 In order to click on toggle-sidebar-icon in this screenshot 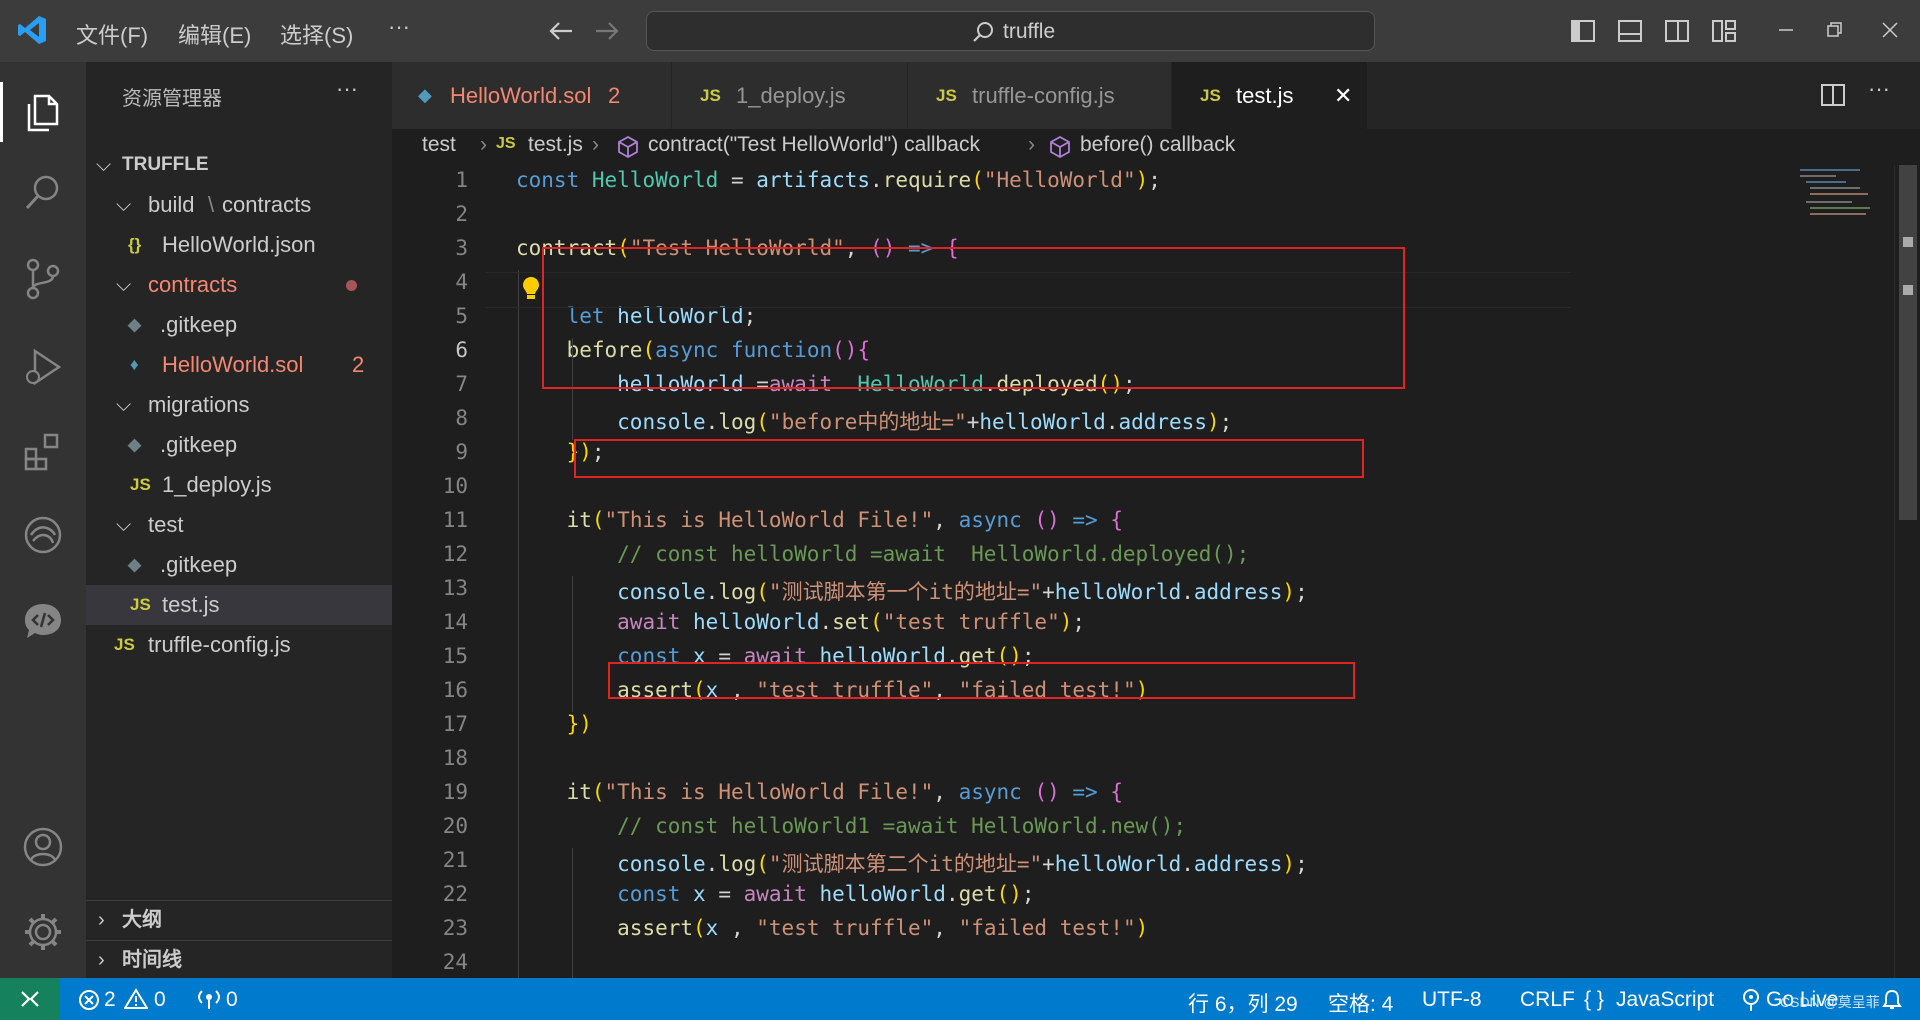, I will do `click(1583, 31)`.